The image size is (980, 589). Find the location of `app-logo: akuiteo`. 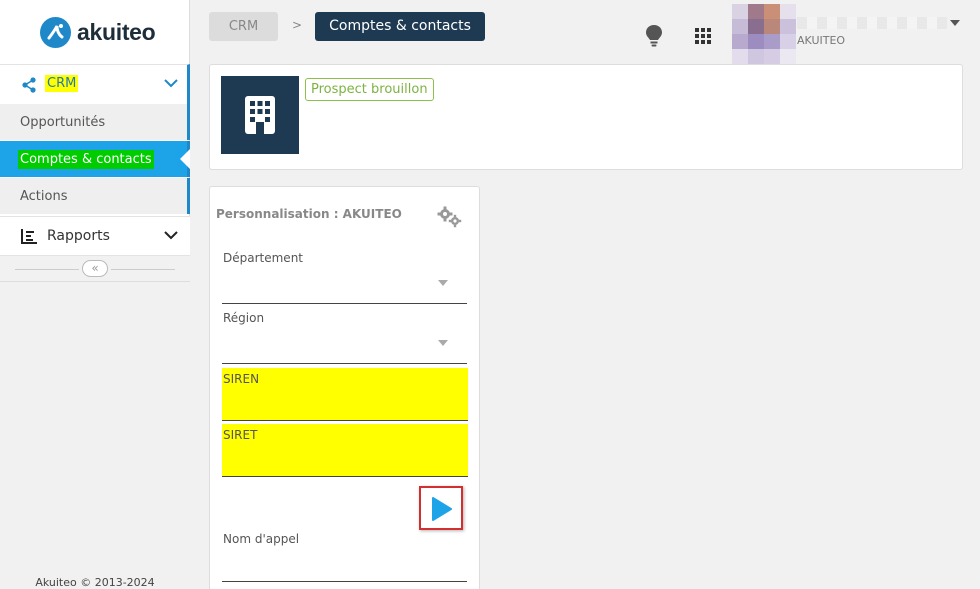

app-logo: akuiteo is located at coordinates (98, 32).